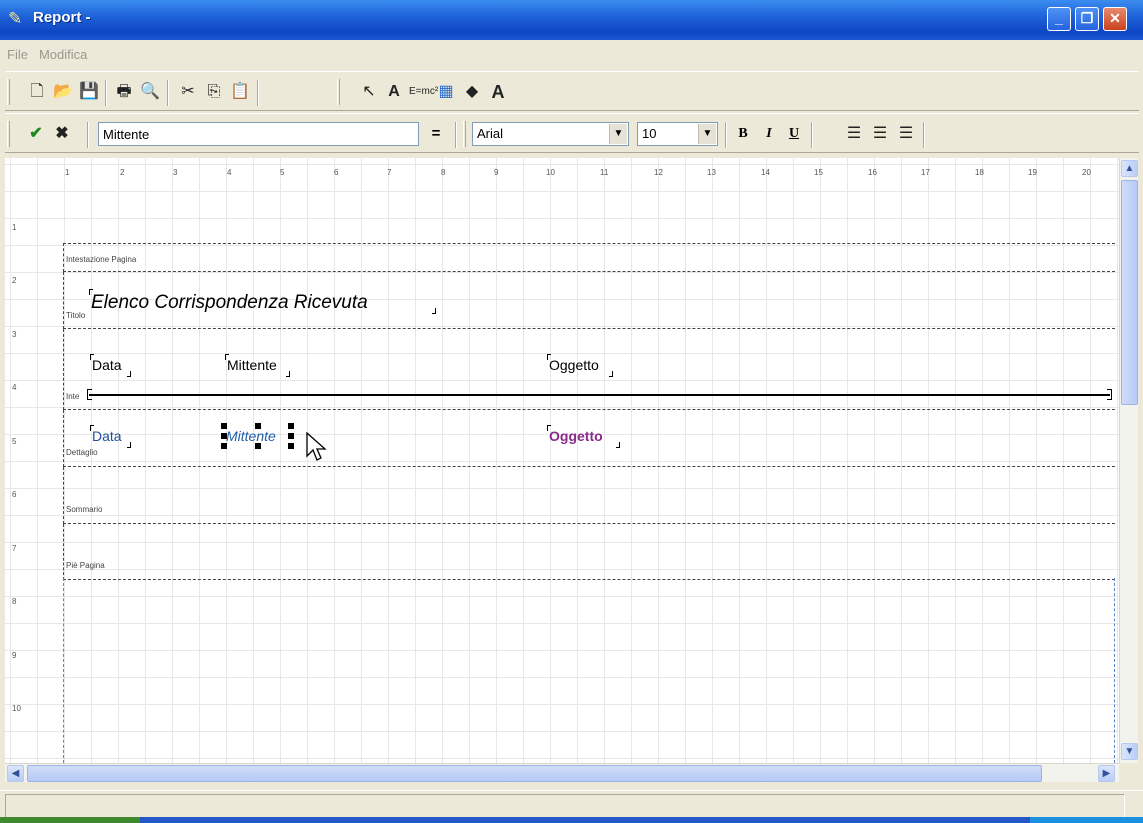 The image size is (1143, 823). Describe the element at coordinates (16, 51) in the screenshot. I see `menu-file: File` at that location.